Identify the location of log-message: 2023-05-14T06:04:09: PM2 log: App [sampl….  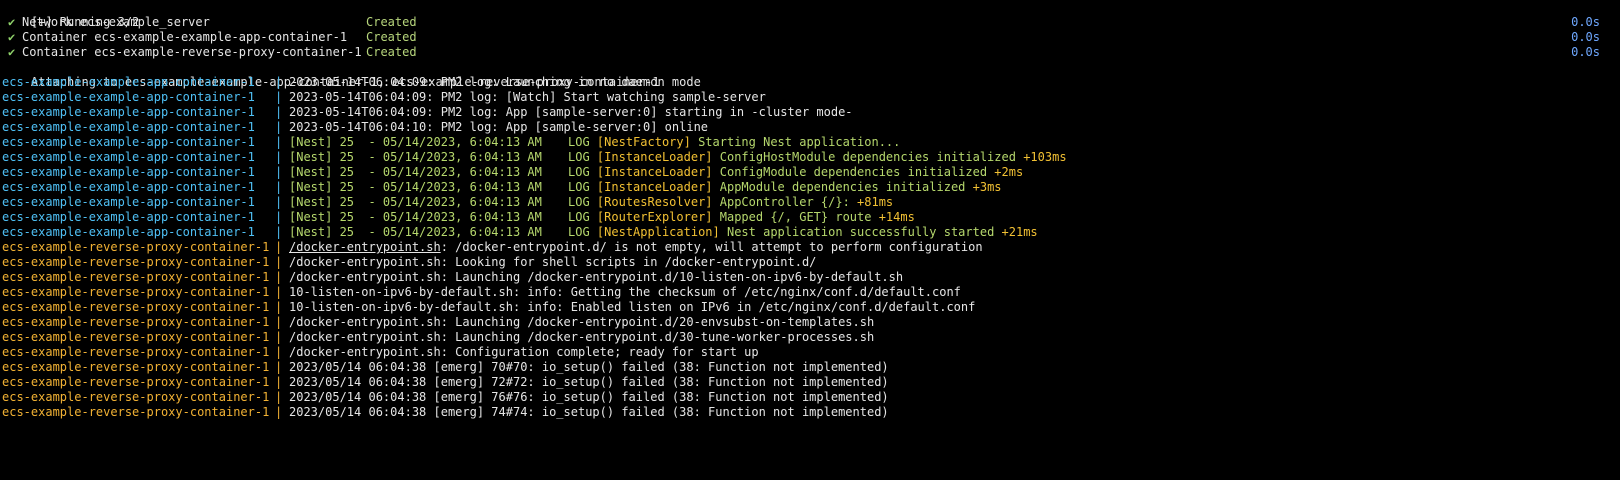
(571, 112).